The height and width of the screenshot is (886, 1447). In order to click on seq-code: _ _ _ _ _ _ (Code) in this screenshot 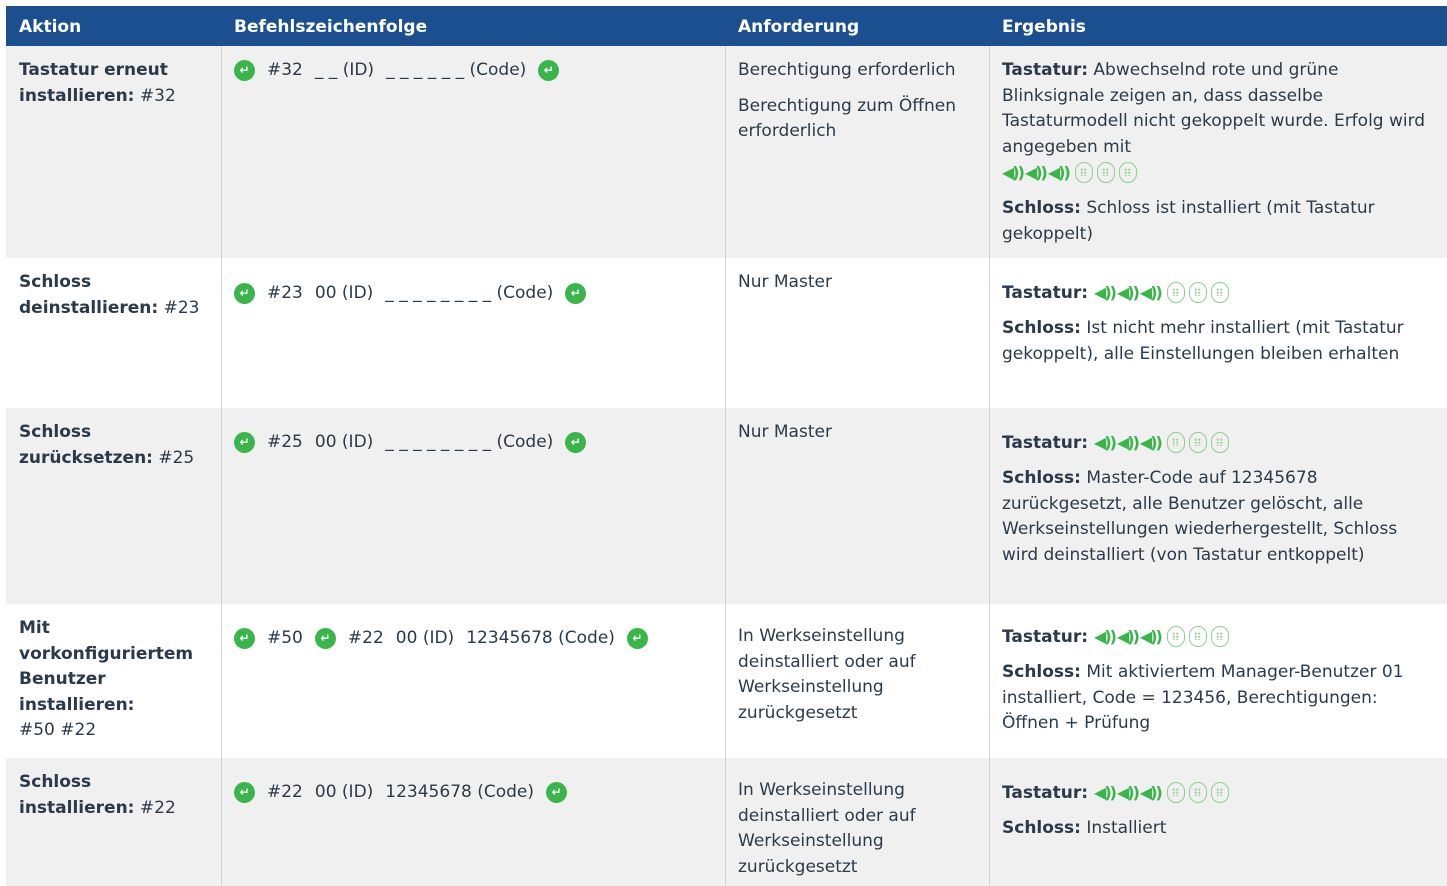, I will do `click(456, 70)`.